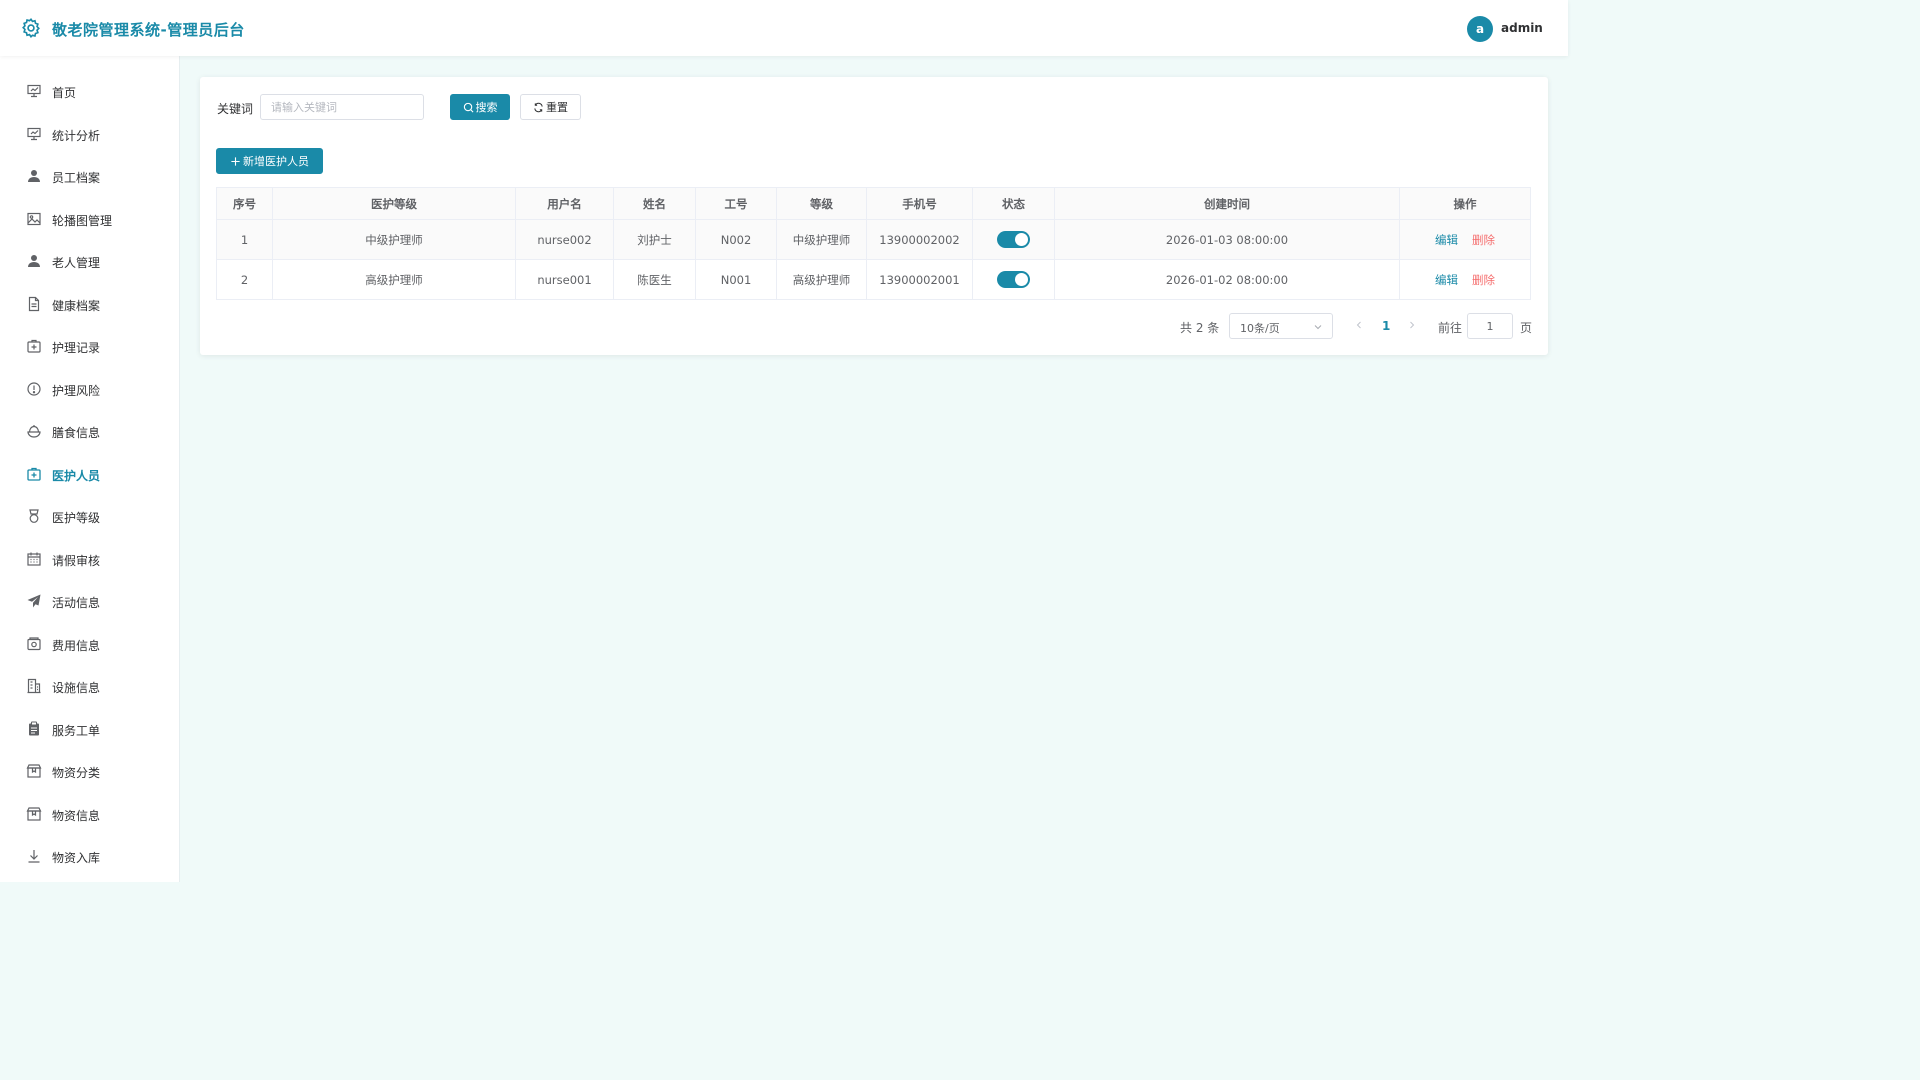 This screenshot has height=1080, width=1920. What do you see at coordinates (550, 107) in the screenshot?
I see `reset-button: 重置` at bounding box center [550, 107].